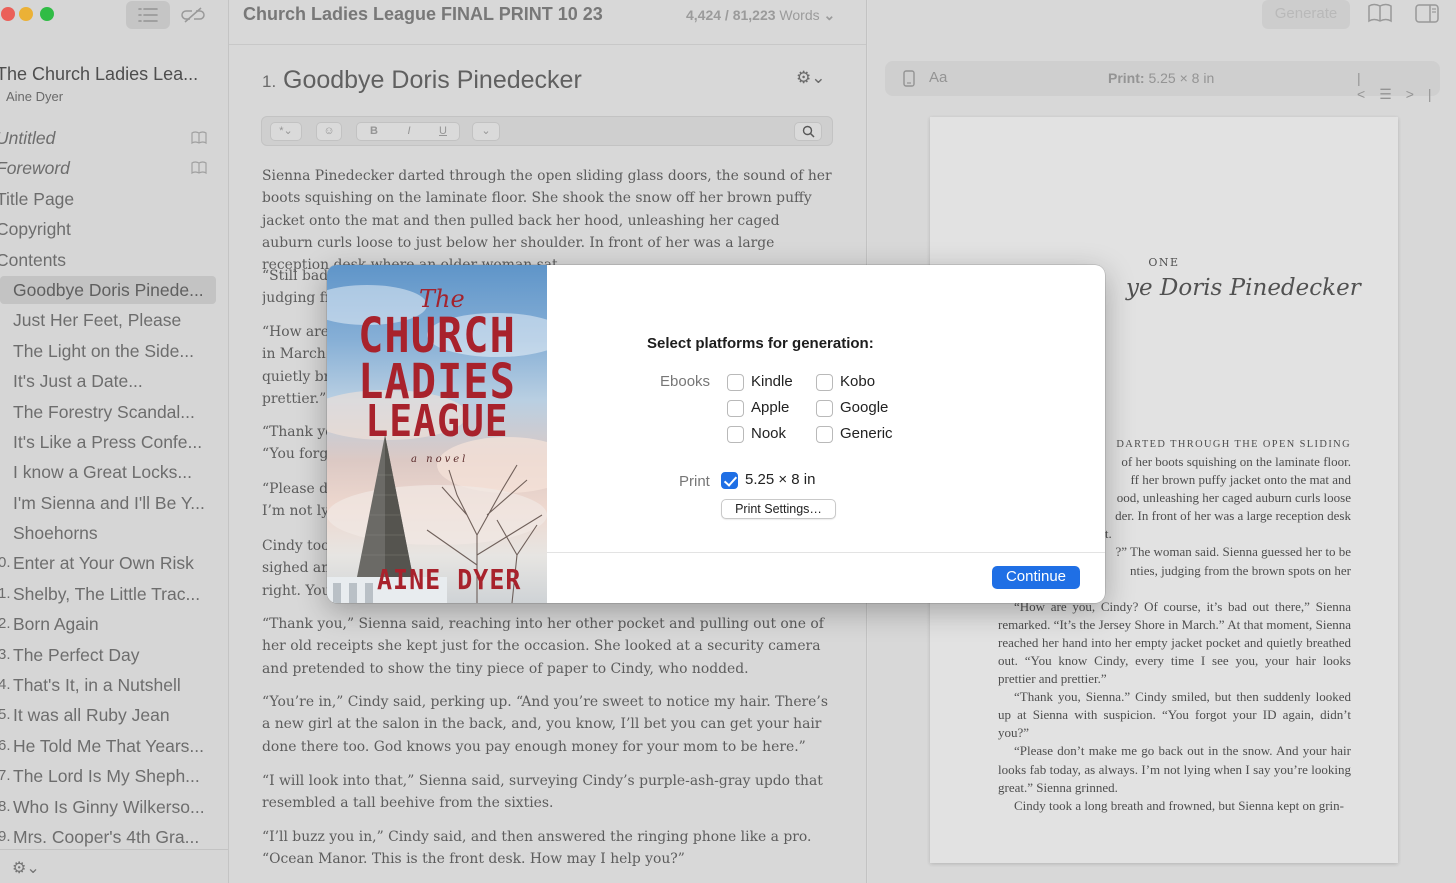  I want to click on divider, so click(826, 552).